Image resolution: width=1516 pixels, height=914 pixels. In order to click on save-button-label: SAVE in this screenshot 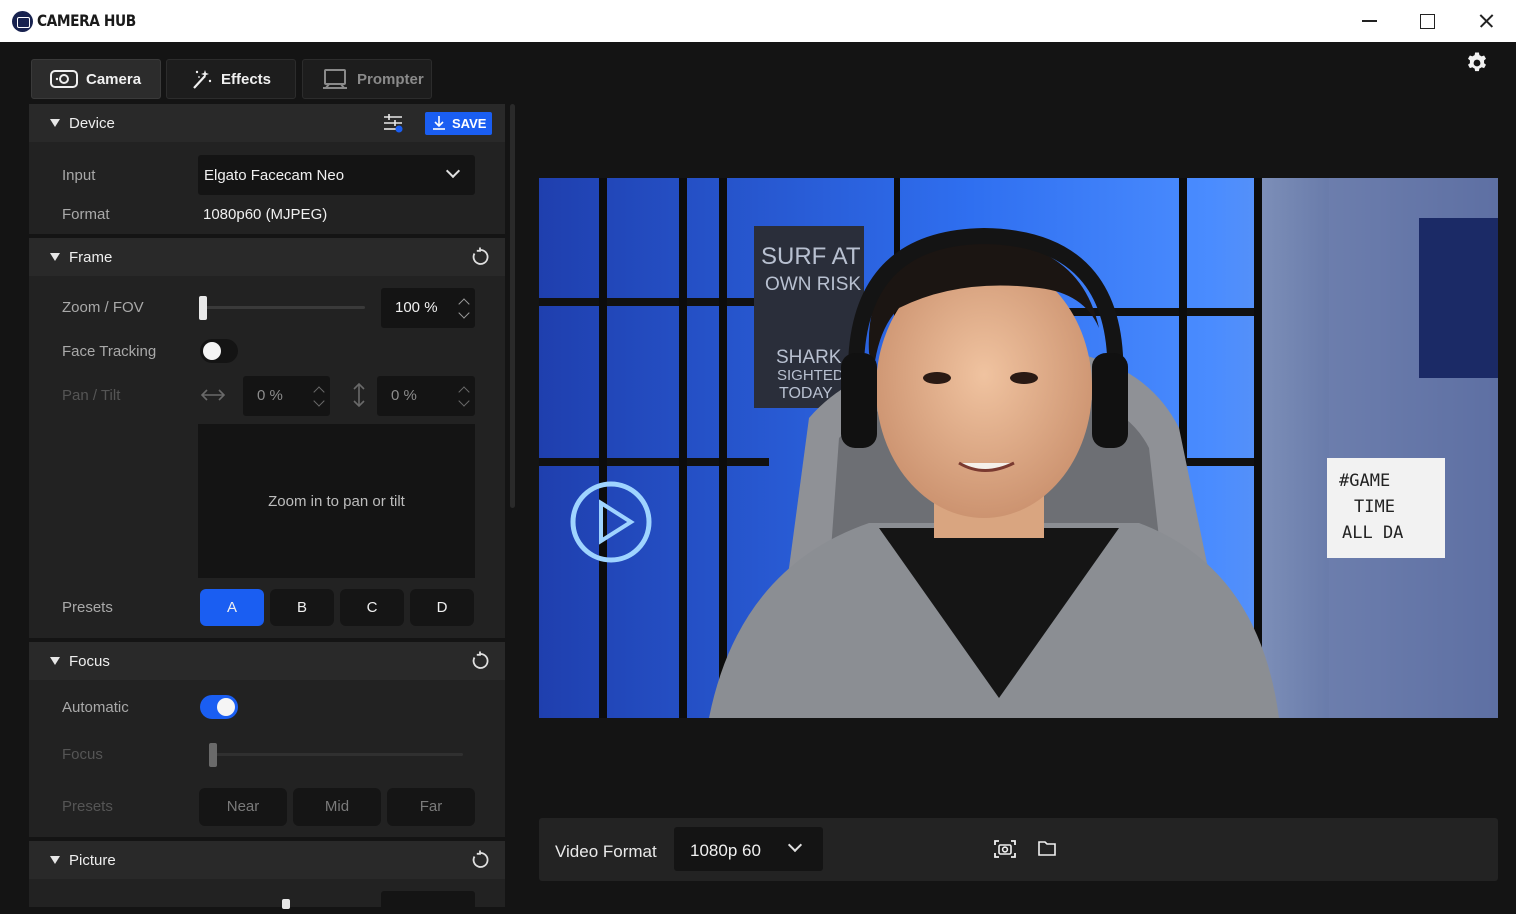, I will do `click(469, 123)`.